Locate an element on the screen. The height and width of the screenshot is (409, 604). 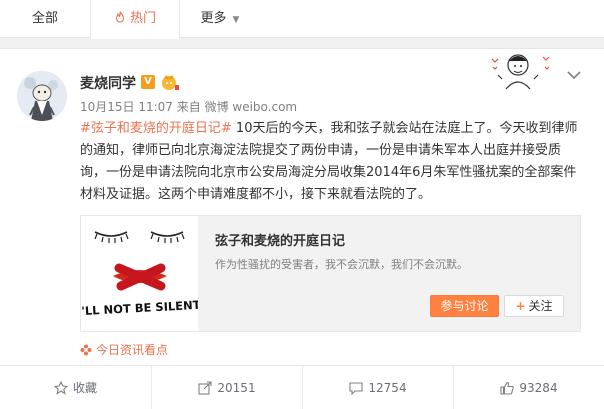
like-count: 93284 is located at coordinates (538, 388).